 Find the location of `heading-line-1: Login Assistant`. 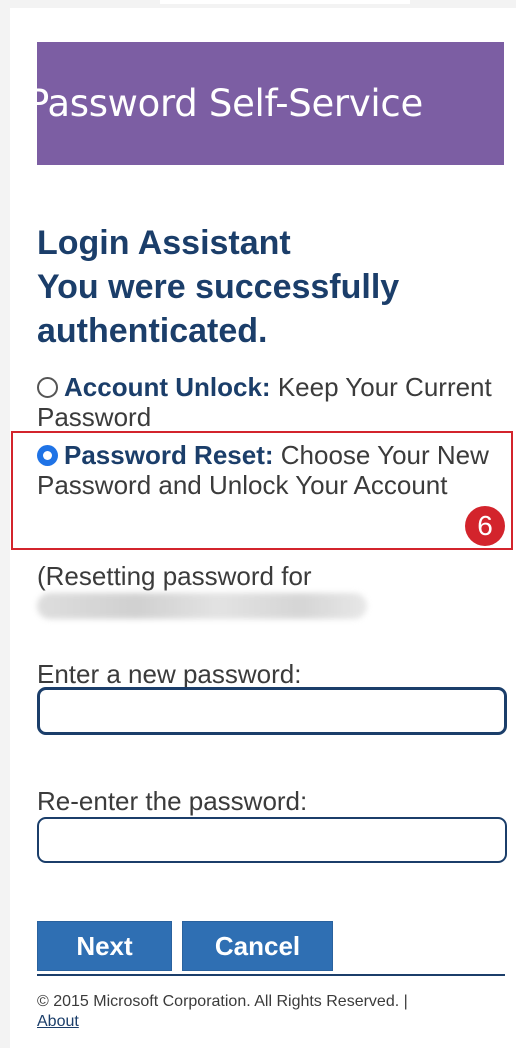

heading-line-1: Login Assistant is located at coordinates (164, 243).